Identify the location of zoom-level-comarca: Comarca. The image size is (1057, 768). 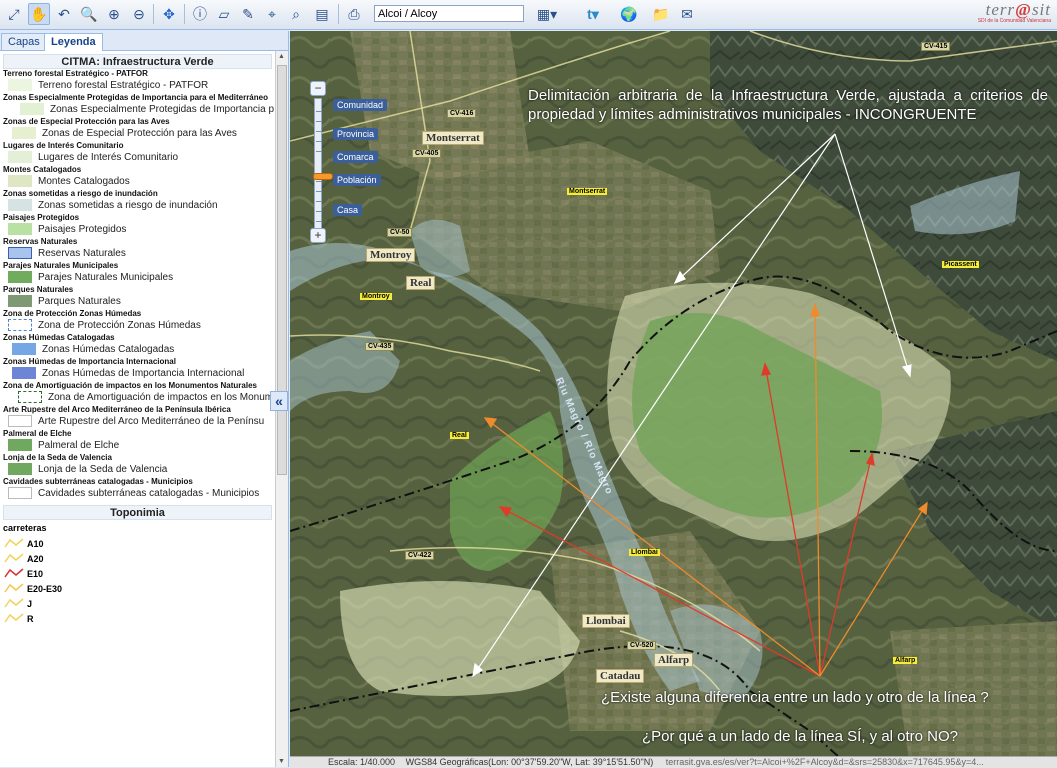
(355, 157).